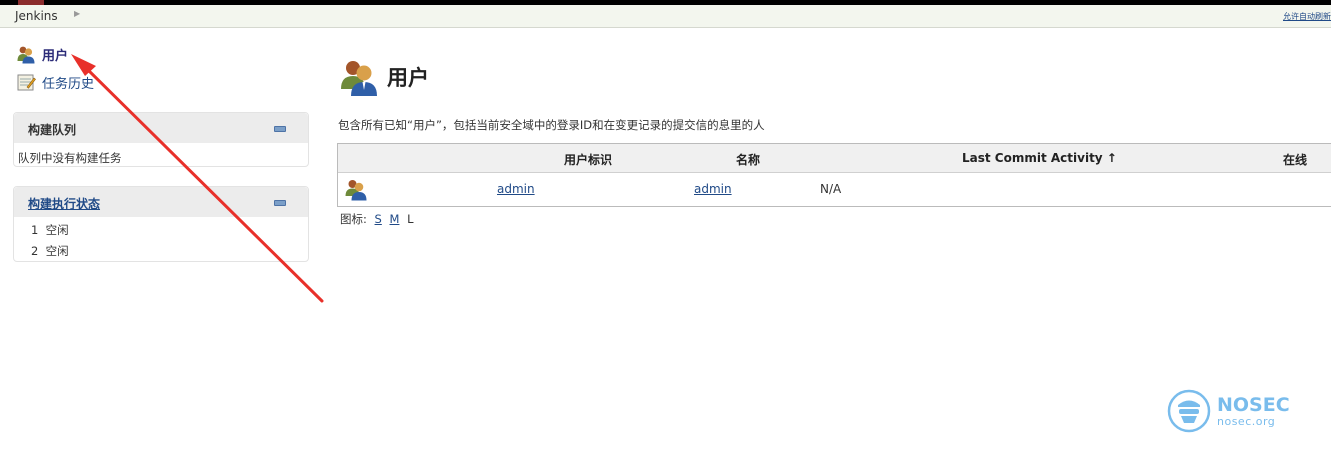 Image resolution: width=1331 pixels, height=458 pixels. I want to click on watermark-text: NOSEC nosec.org, so click(1253, 411).